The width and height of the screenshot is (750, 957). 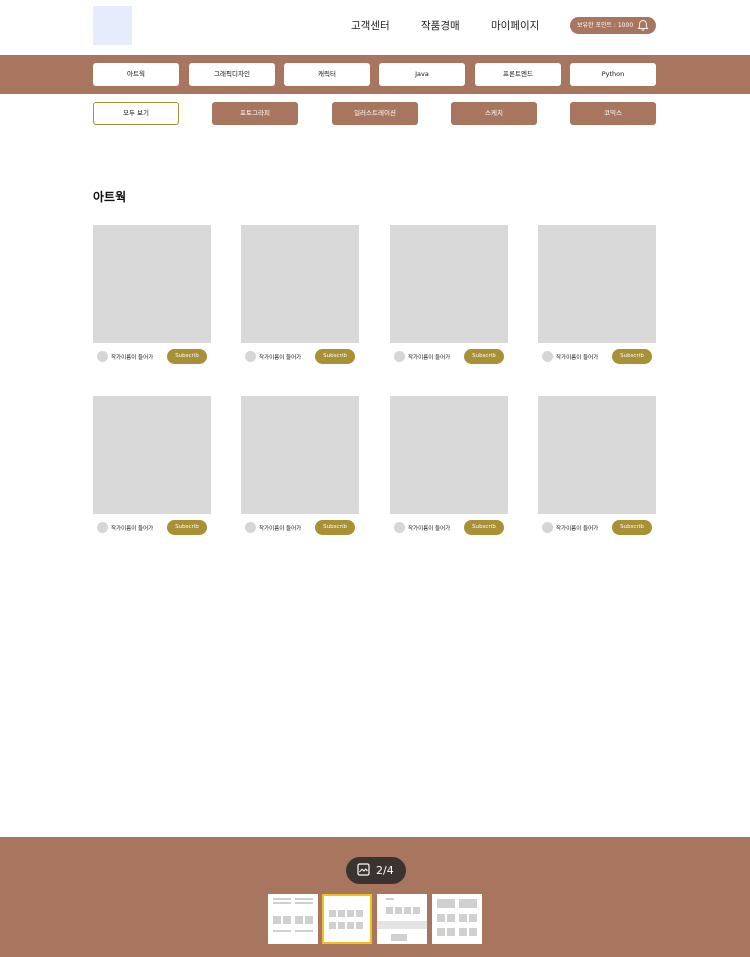 I want to click on subcategory-illustration: 일러스트레이션, so click(x=375, y=113).